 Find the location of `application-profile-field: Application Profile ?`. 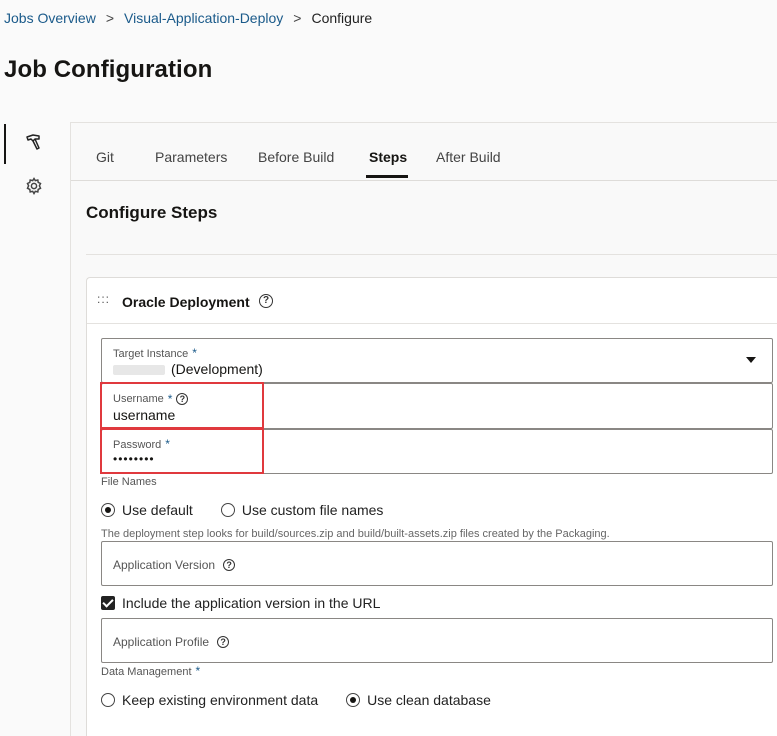

application-profile-field: Application Profile ? is located at coordinates (437, 640).